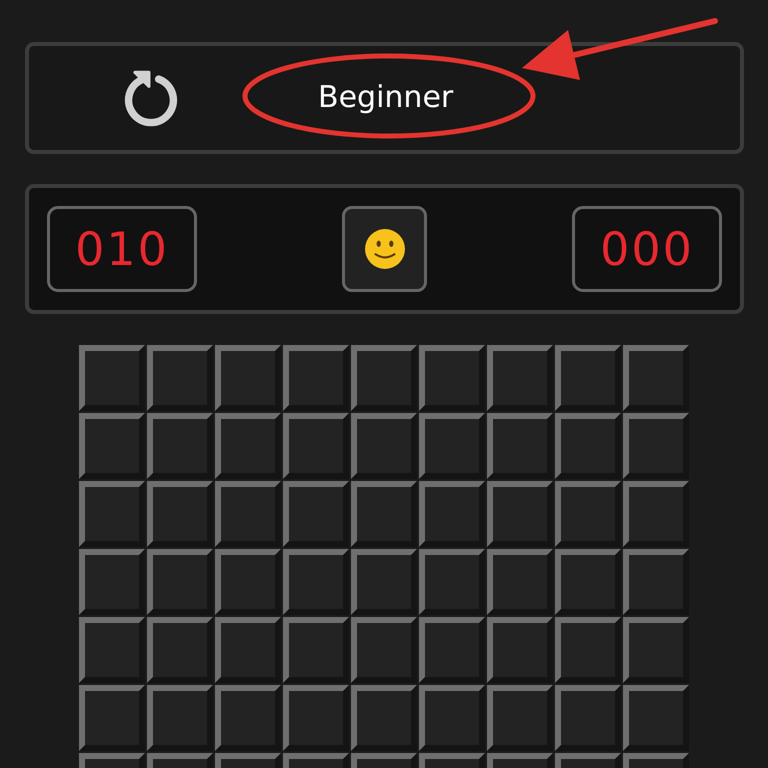  I want to click on difficulty-selector: Beginner, so click(386, 98).